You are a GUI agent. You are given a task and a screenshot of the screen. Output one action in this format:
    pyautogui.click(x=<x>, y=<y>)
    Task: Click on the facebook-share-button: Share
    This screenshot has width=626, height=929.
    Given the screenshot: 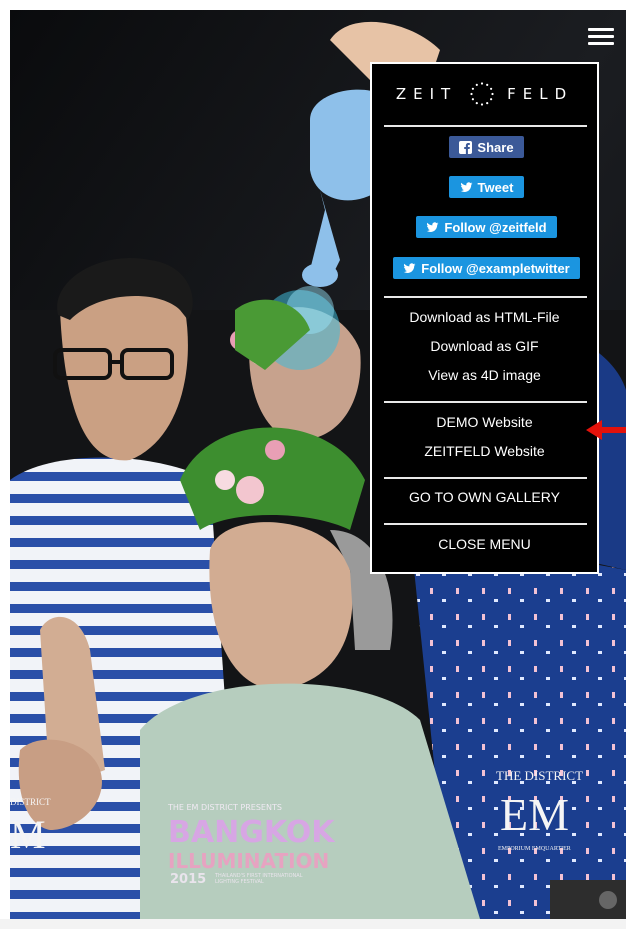 What is the action you would take?
    pyautogui.click(x=486, y=147)
    